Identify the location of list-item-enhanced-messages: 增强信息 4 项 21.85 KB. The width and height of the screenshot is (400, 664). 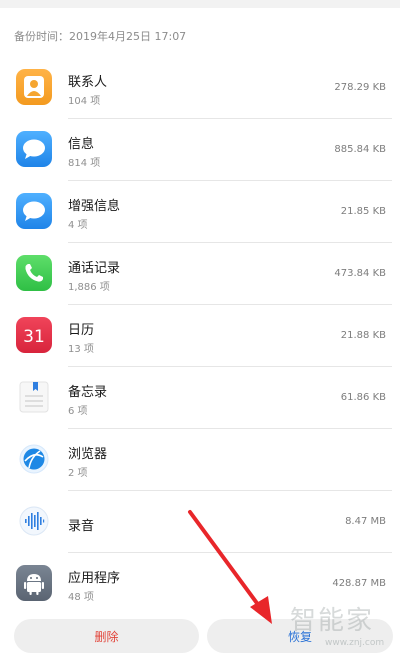
(200, 212).